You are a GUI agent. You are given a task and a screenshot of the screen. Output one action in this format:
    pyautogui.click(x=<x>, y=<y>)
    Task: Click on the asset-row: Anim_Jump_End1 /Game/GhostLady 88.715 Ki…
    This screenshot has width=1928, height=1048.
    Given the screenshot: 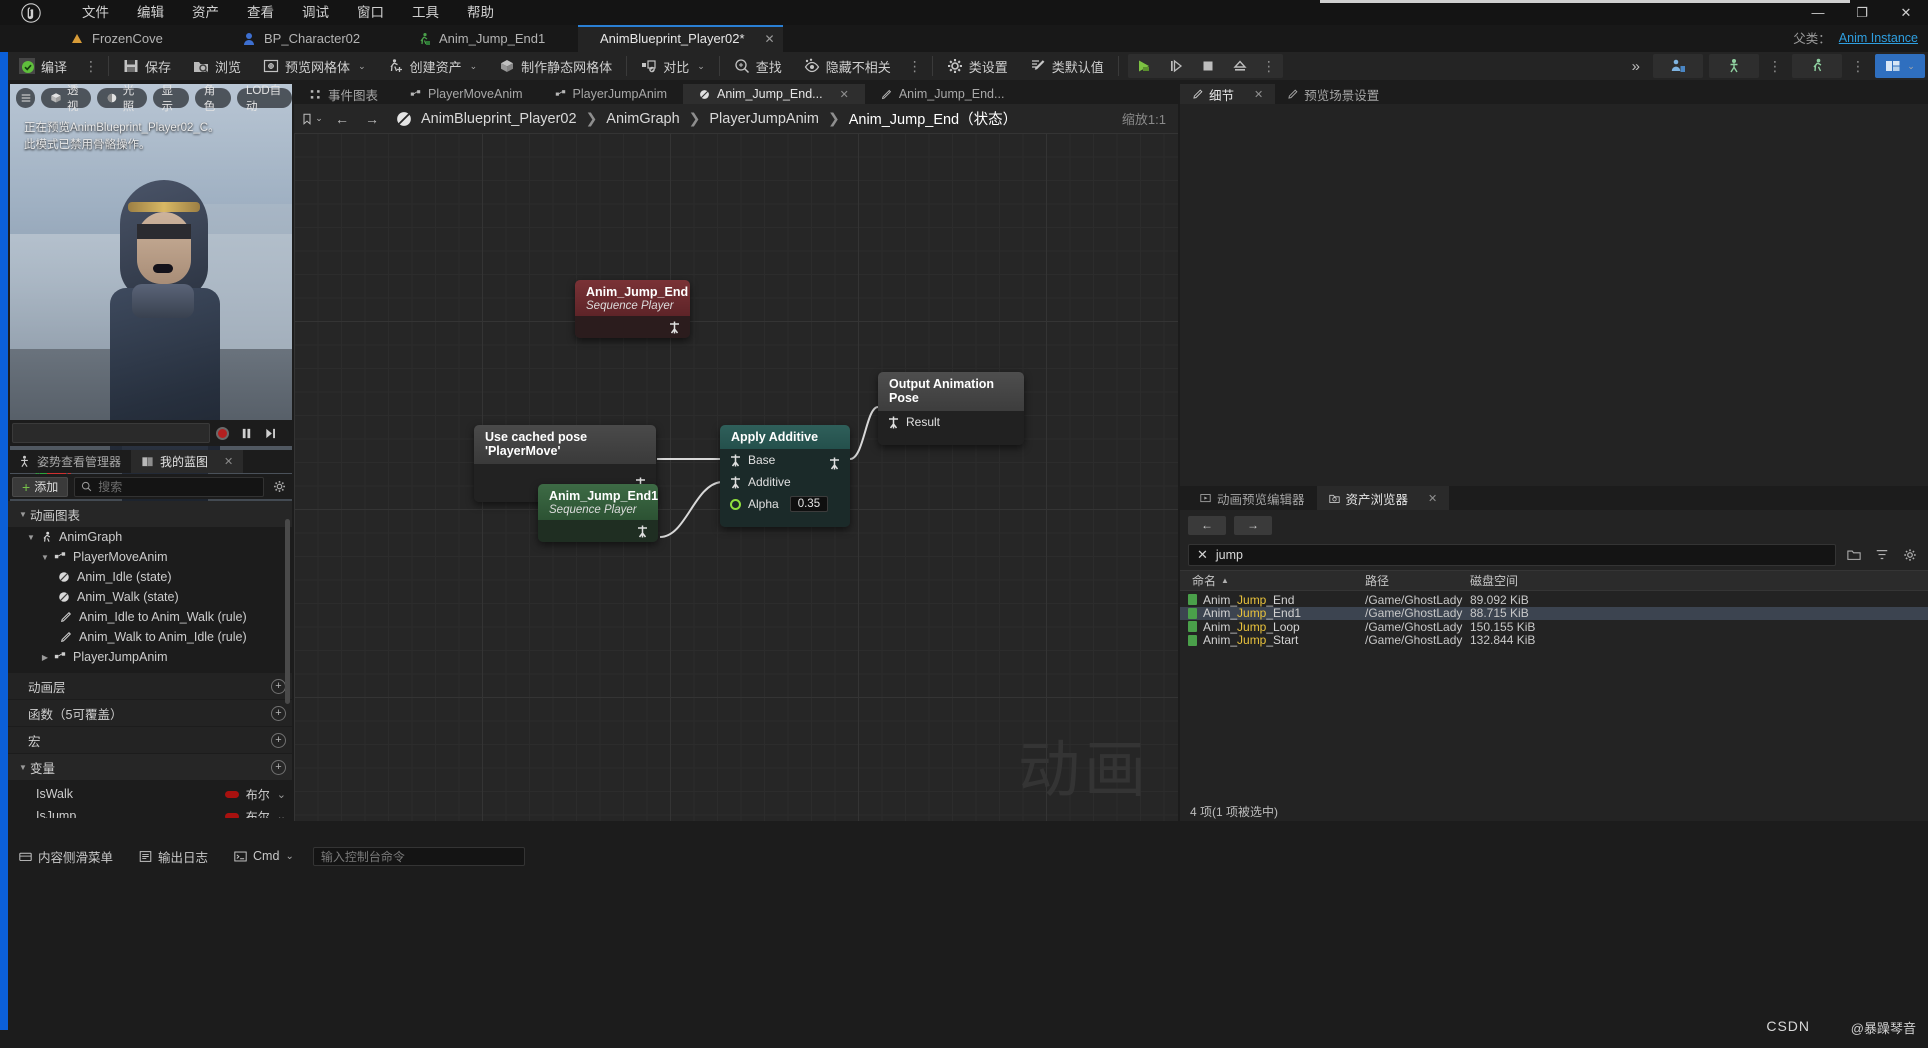 What is the action you would take?
    pyautogui.click(x=1554, y=613)
    